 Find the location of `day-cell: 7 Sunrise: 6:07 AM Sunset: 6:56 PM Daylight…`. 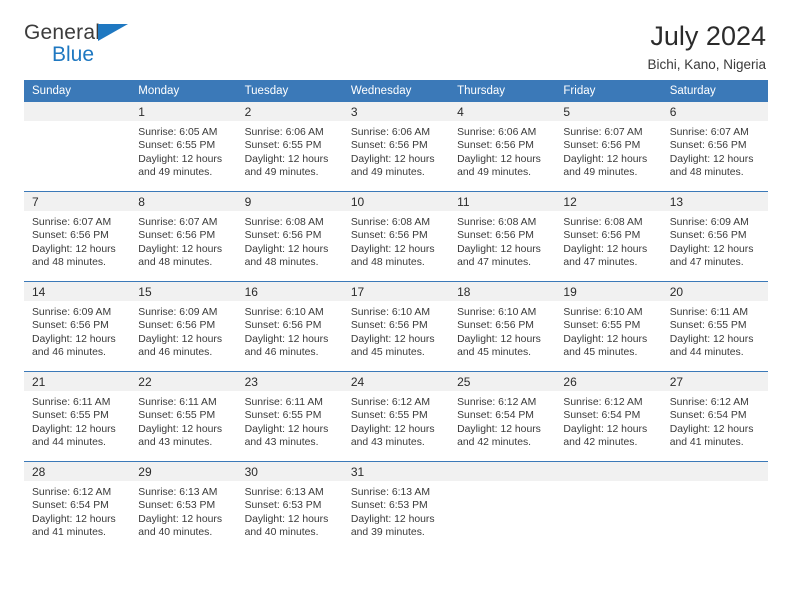

day-cell: 7 Sunrise: 6:07 AM Sunset: 6:56 PM Daylight… is located at coordinates (77, 236).